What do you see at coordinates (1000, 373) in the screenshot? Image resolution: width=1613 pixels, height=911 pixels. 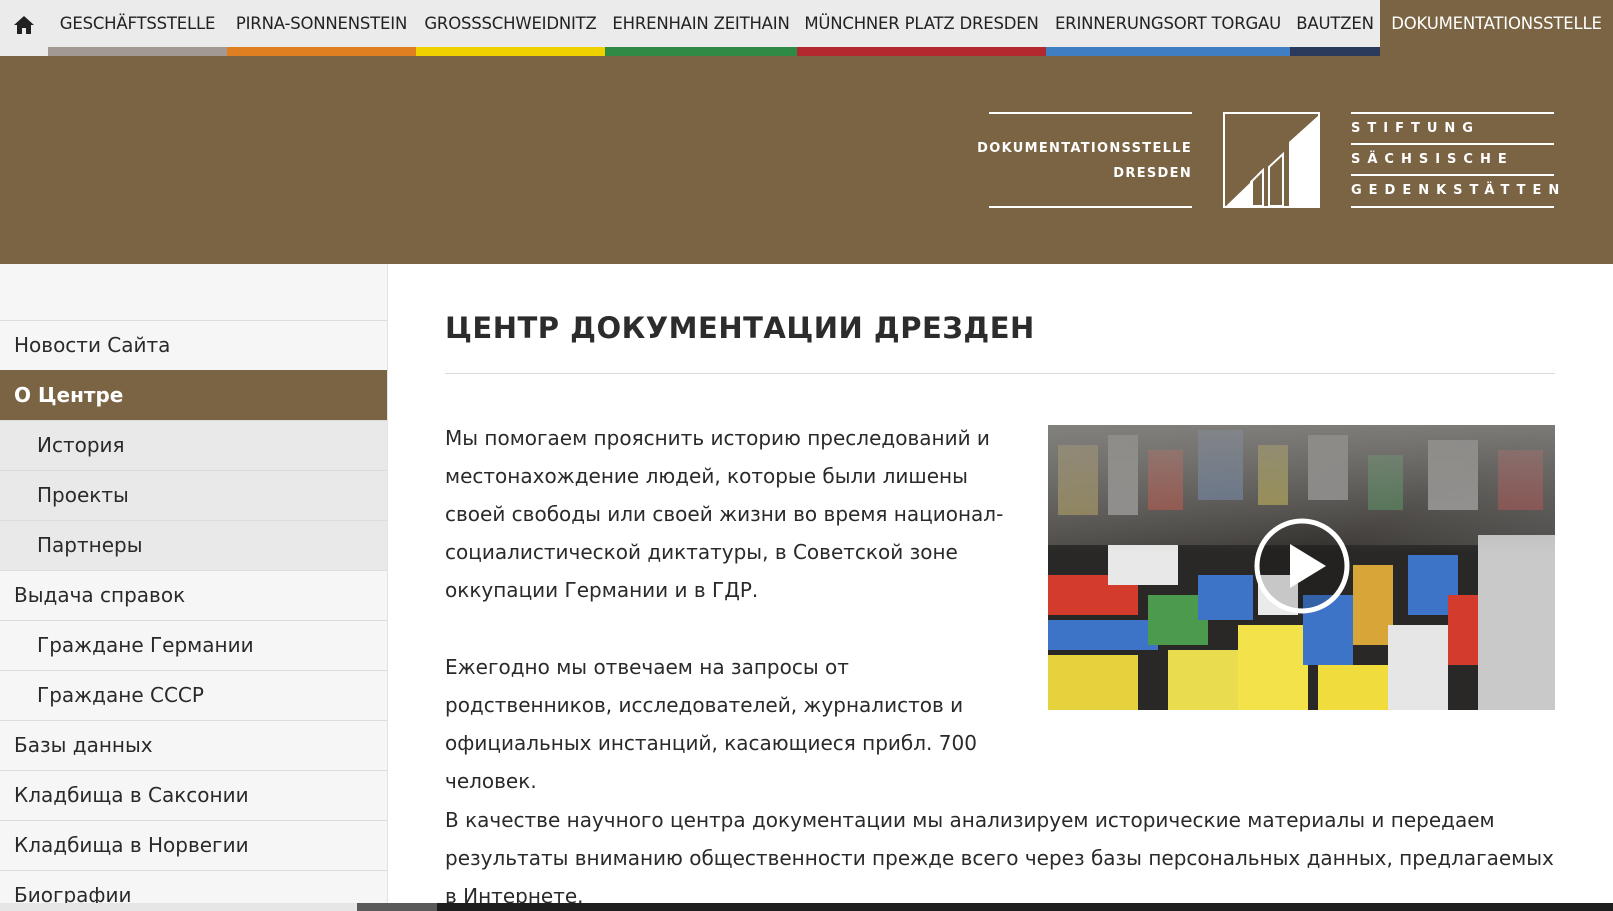 I see `title-divider` at bounding box center [1000, 373].